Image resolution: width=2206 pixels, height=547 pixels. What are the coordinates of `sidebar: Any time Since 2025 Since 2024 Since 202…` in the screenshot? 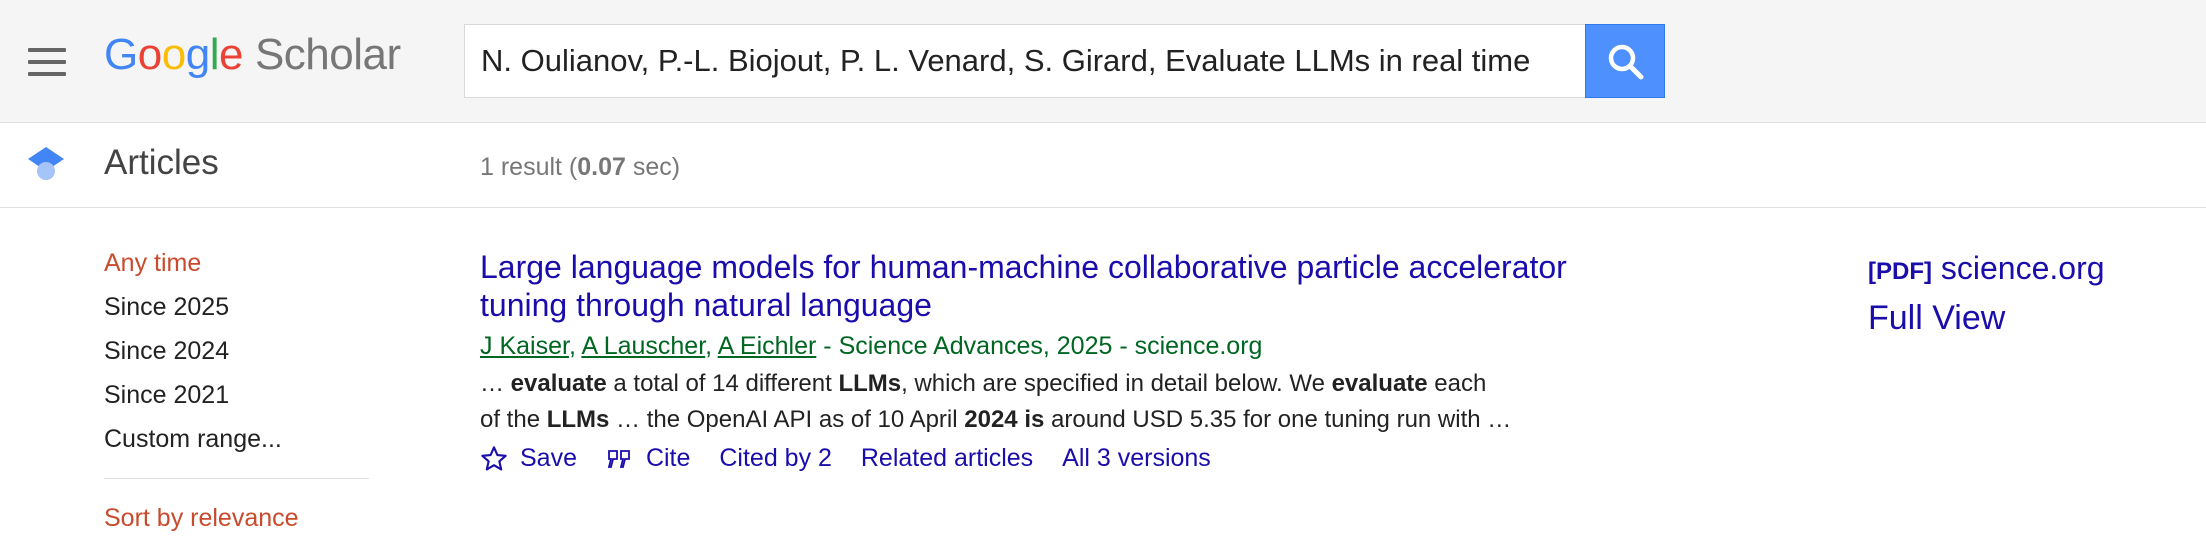 It's located at (236, 397).